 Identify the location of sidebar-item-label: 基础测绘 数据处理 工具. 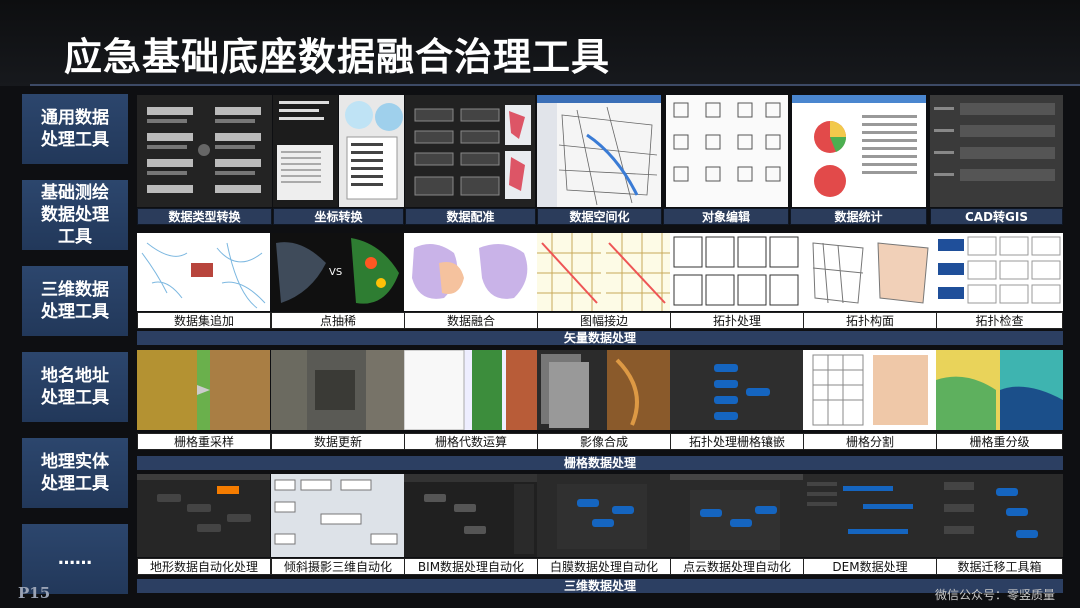
(75, 215).